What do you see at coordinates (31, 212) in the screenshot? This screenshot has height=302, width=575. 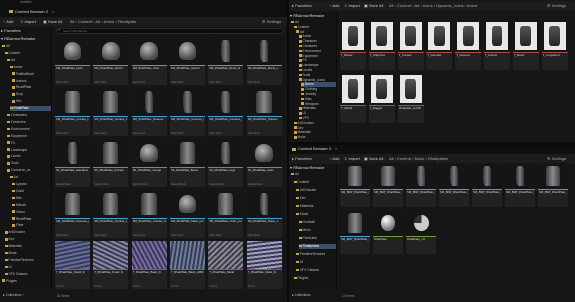 I see `tree-item-vision: Vision` at bounding box center [31, 212].